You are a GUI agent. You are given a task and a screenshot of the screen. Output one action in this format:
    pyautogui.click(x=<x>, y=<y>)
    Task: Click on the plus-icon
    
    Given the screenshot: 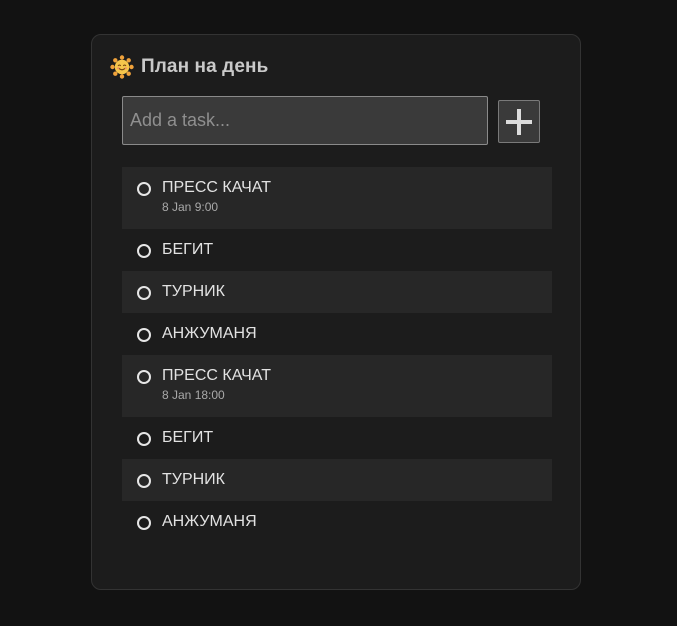 What is the action you would take?
    pyautogui.click(x=519, y=121)
    